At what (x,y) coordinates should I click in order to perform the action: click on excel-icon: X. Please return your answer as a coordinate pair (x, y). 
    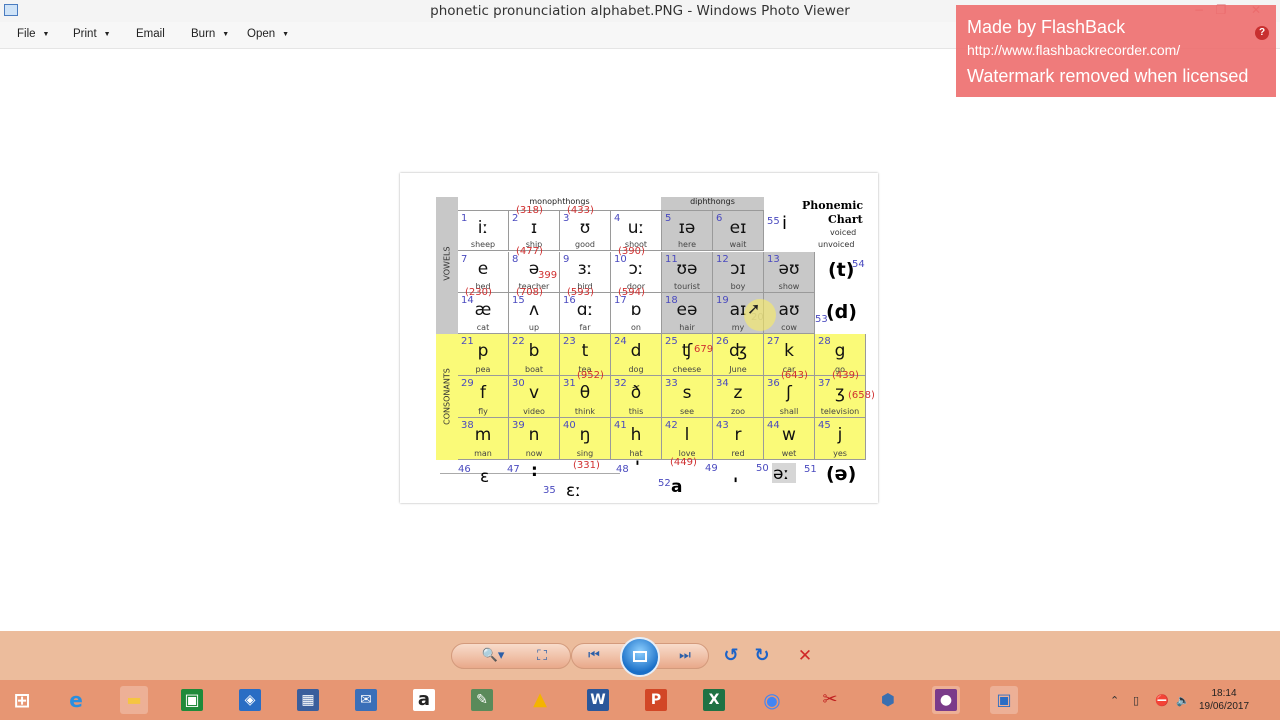
    Looking at the image, I should click on (714, 700).